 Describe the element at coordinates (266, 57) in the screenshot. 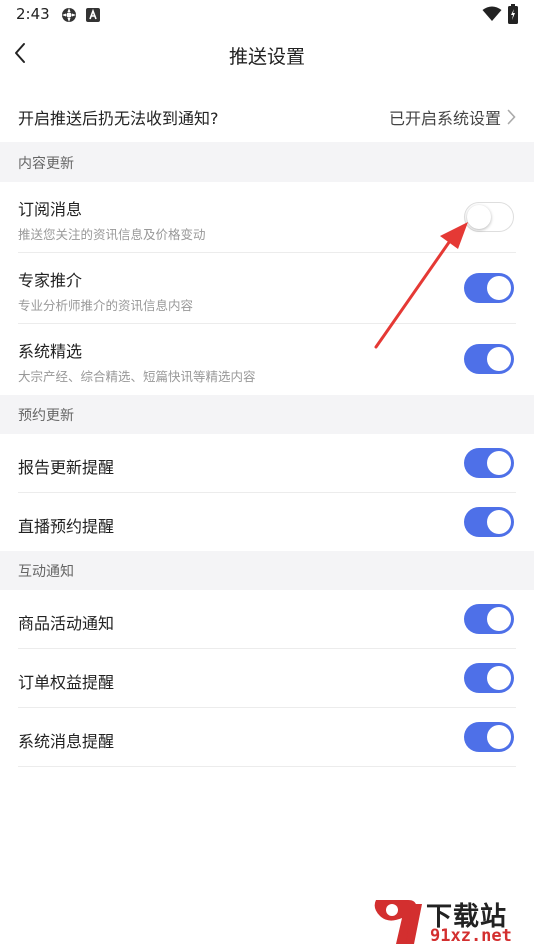

I see `page-title: 推送设置` at that location.